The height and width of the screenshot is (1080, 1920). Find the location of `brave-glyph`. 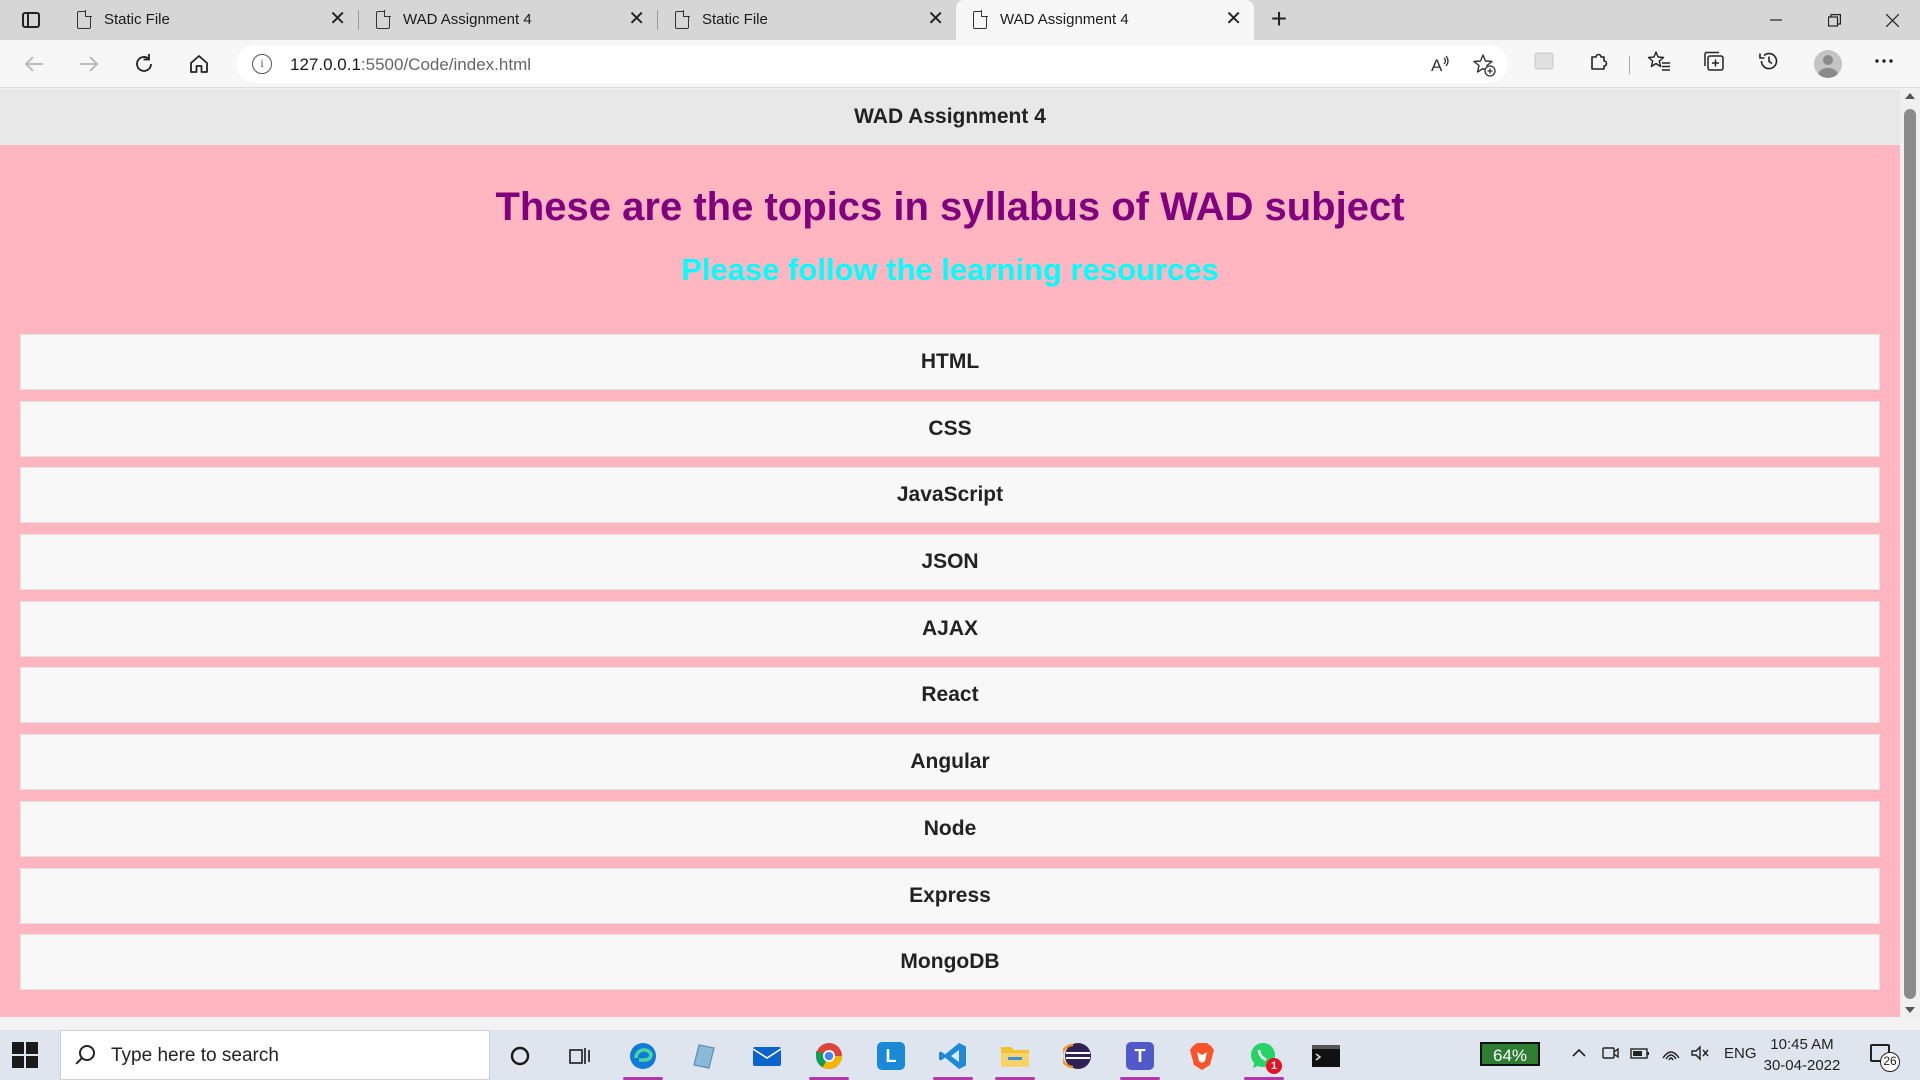

brave-glyph is located at coordinates (1202, 1056).